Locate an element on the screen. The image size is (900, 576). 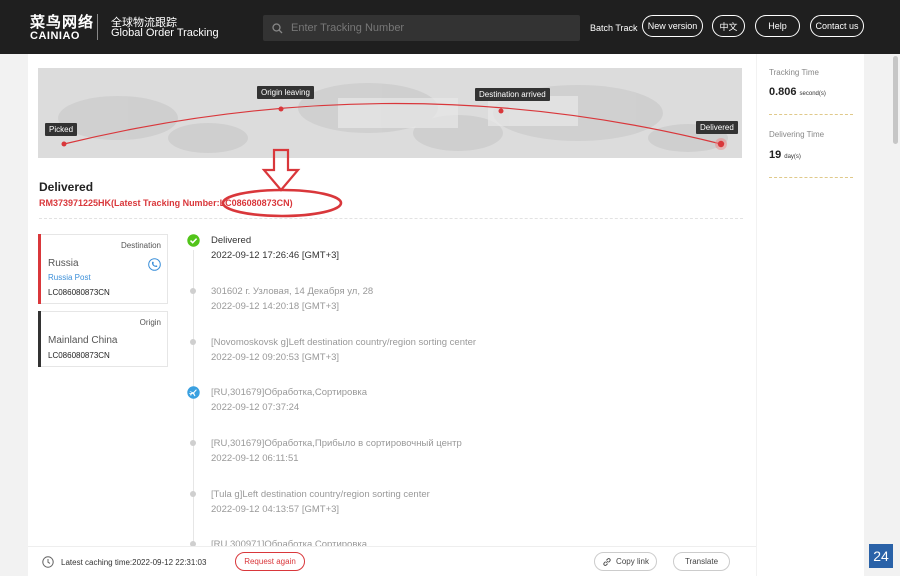
origin-leaving-point is located at coordinates (281, 109).